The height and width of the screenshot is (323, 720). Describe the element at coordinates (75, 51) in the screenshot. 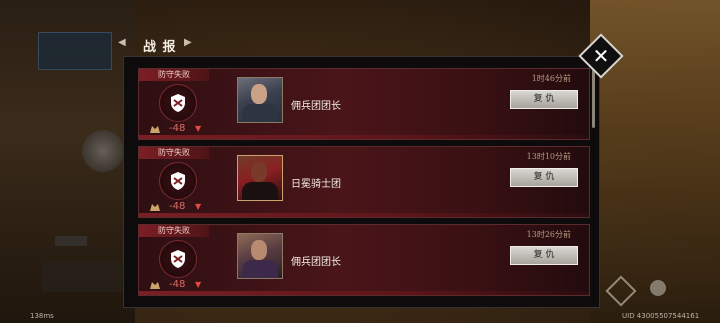

I see `background-info-box` at that location.